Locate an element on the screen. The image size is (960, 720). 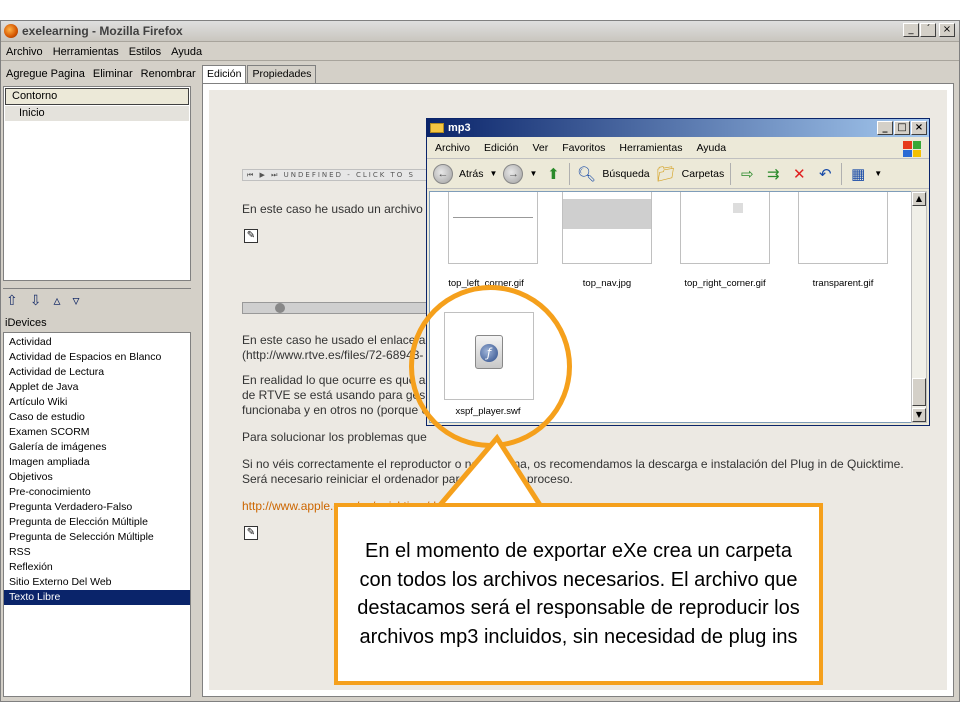
scroll-thumb is located at coordinates (919, 392).